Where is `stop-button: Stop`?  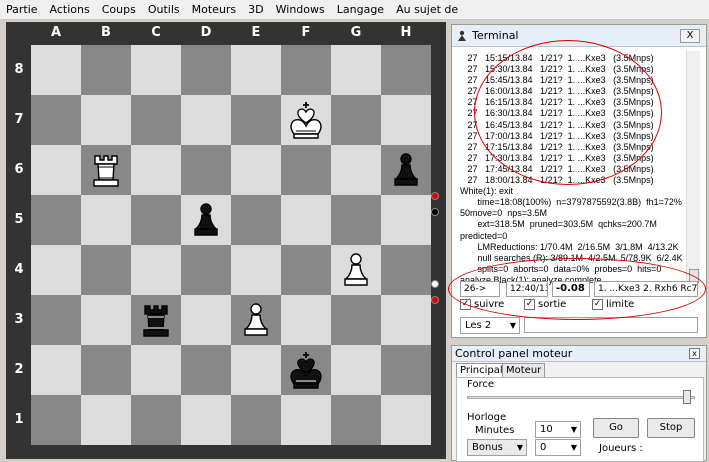
stop-button: Stop is located at coordinates (671, 428).